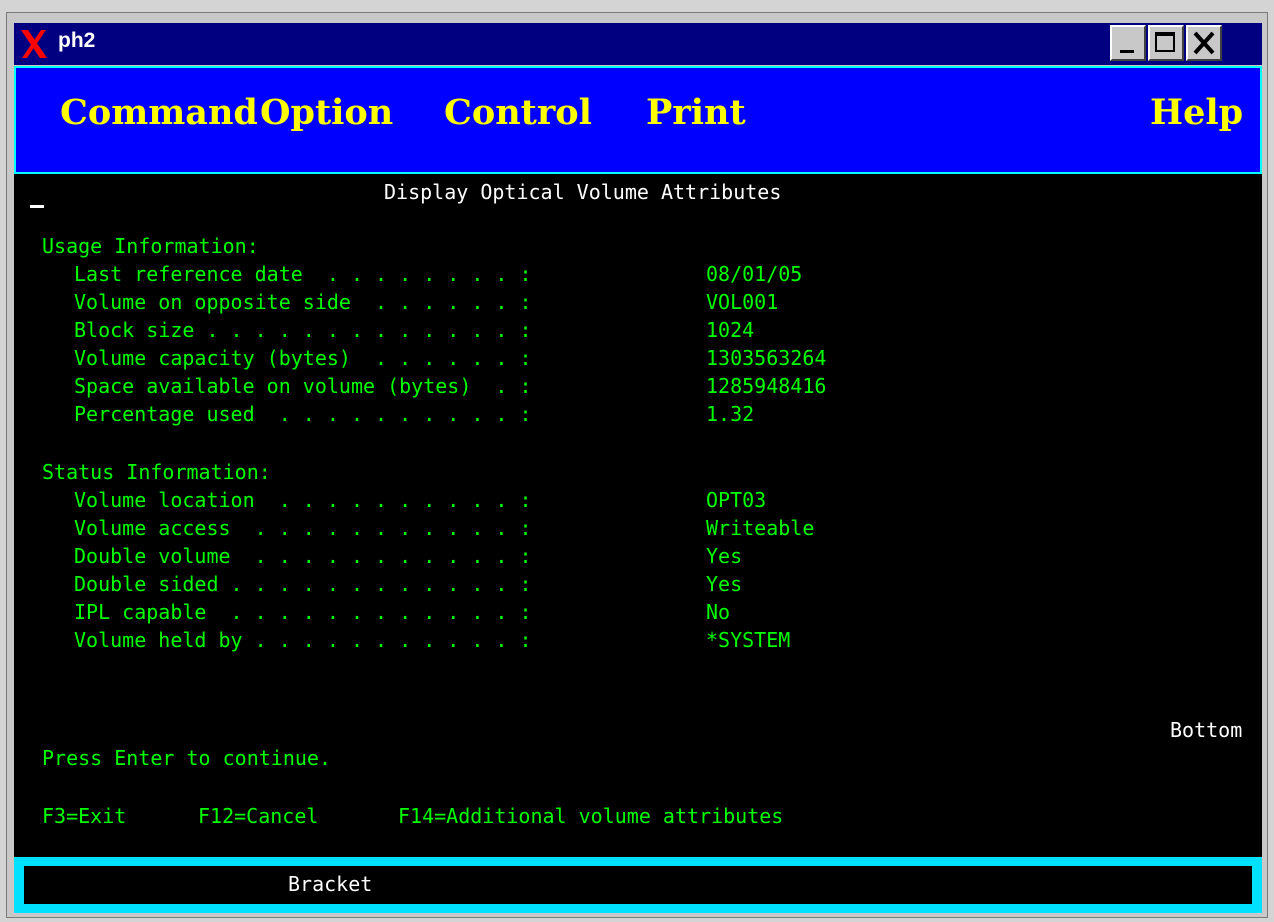  I want to click on status-field: Bracket, so click(638, 885).